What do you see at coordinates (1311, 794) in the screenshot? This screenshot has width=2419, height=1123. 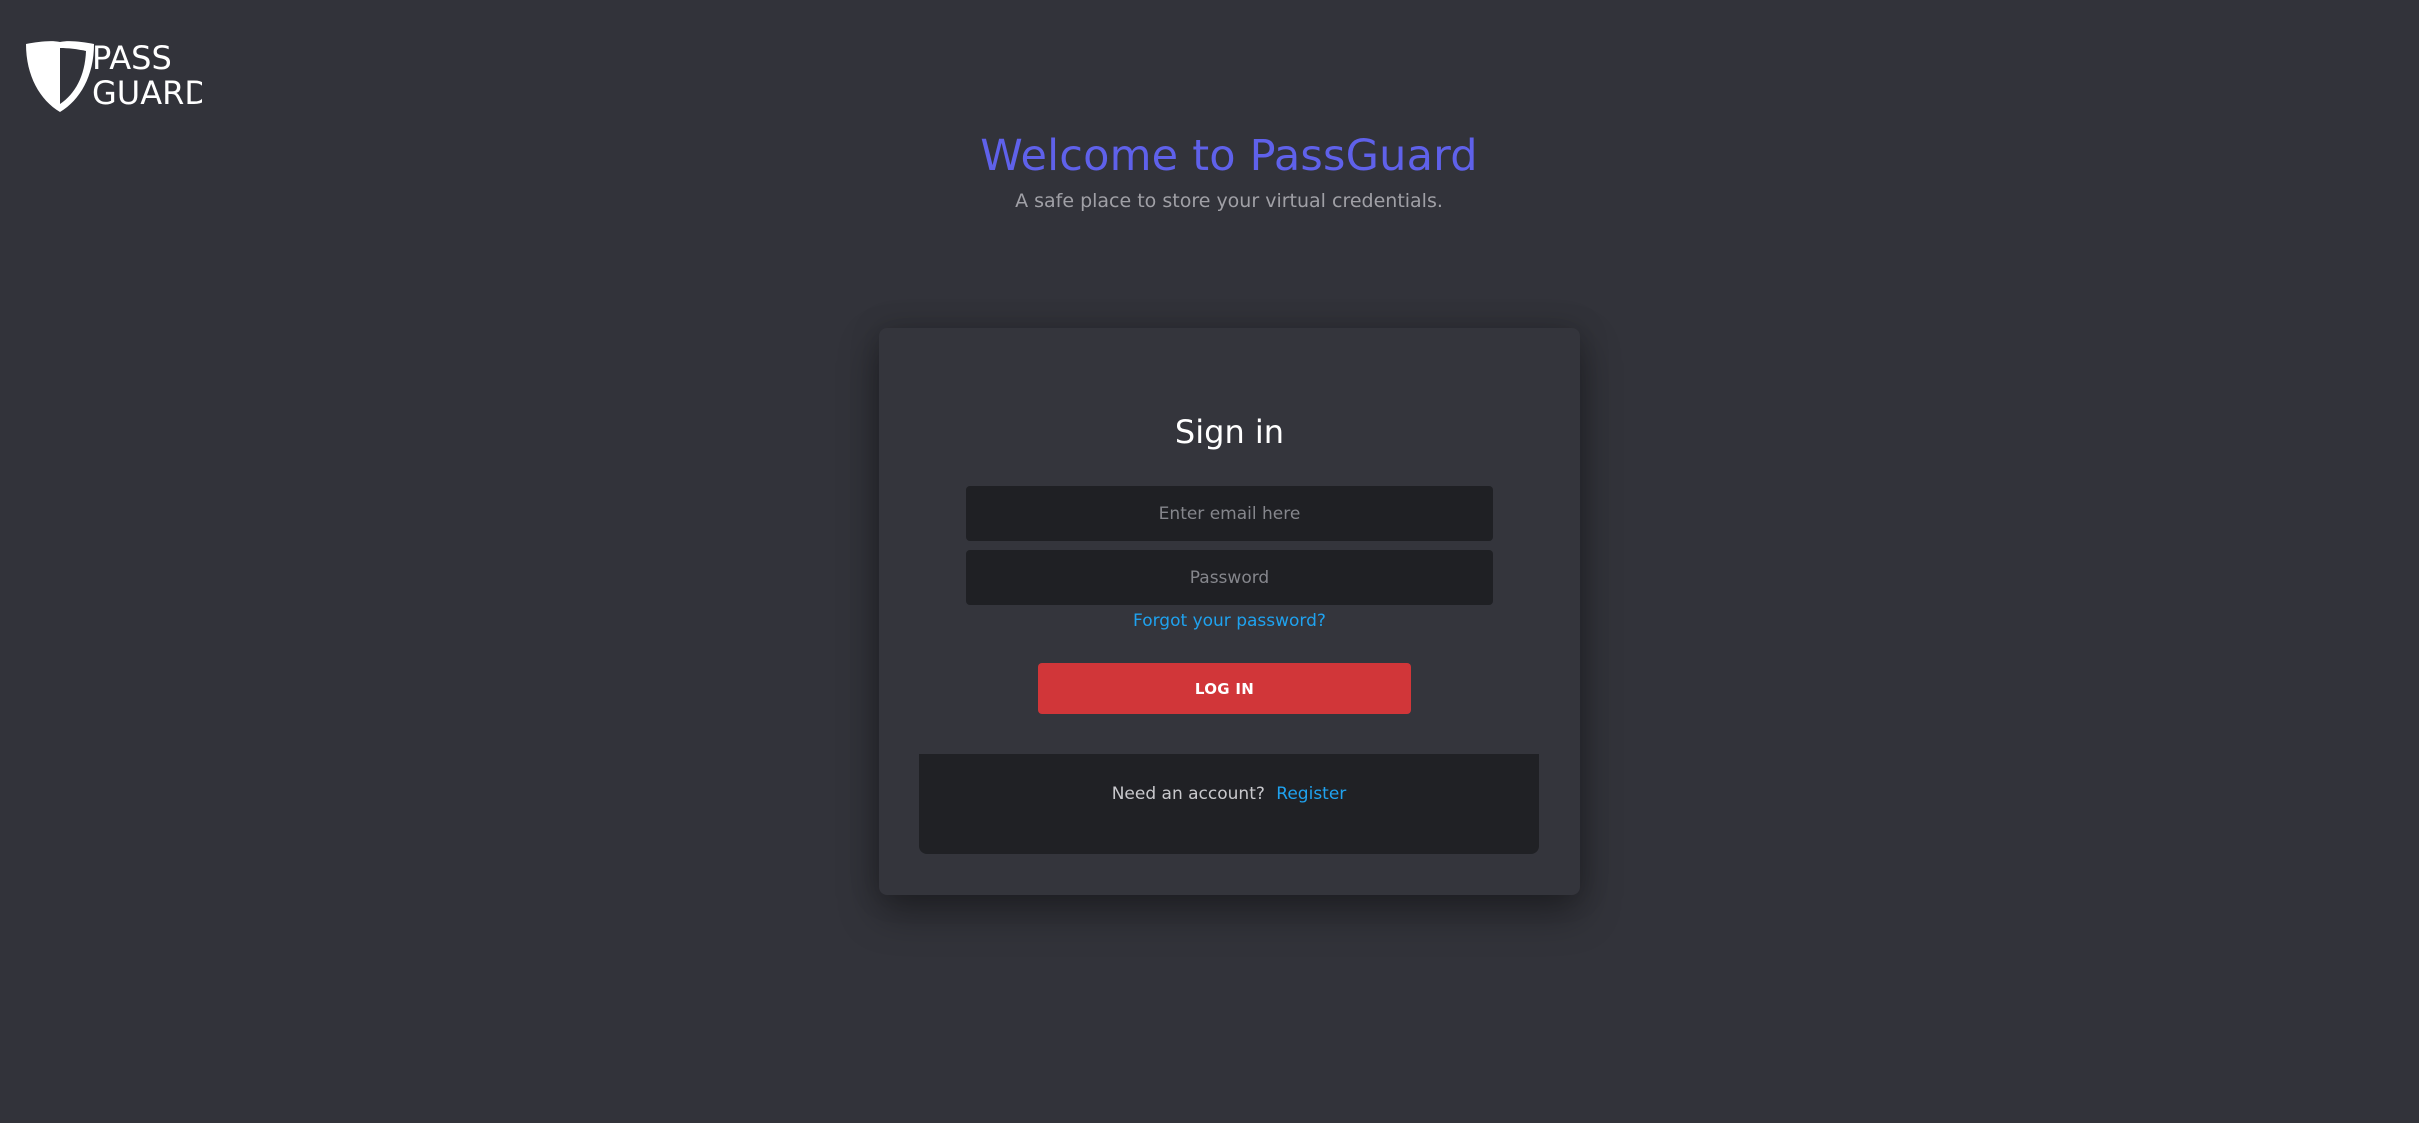 I see `register-link: Register` at bounding box center [1311, 794].